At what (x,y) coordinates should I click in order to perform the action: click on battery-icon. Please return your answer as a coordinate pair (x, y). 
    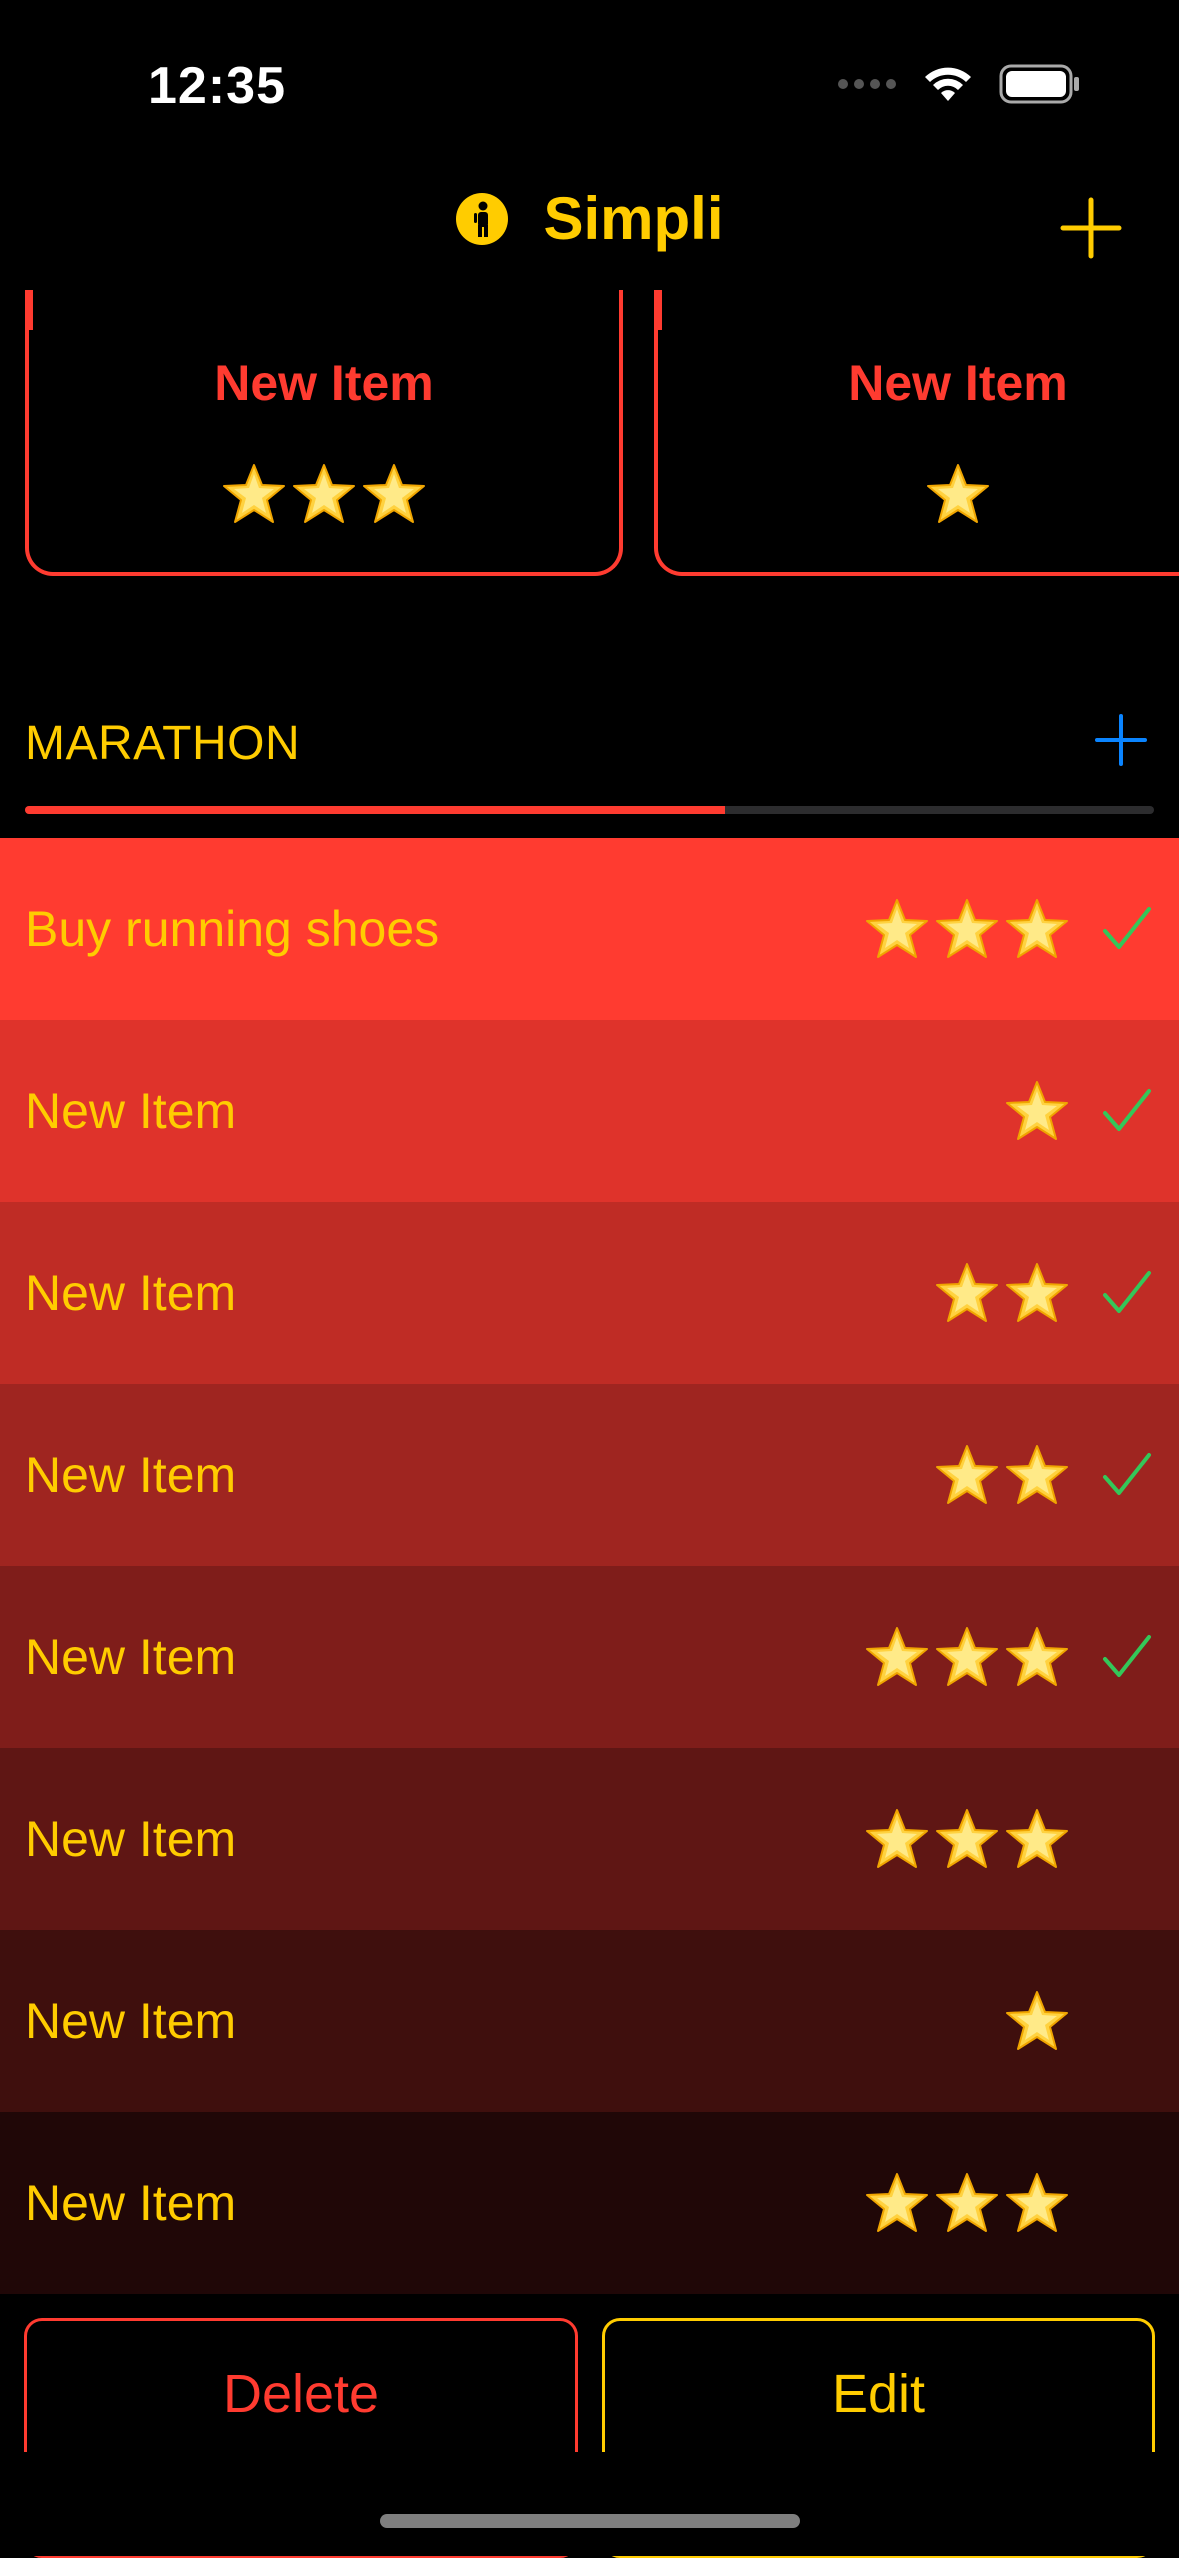
    Looking at the image, I should click on (1039, 84).